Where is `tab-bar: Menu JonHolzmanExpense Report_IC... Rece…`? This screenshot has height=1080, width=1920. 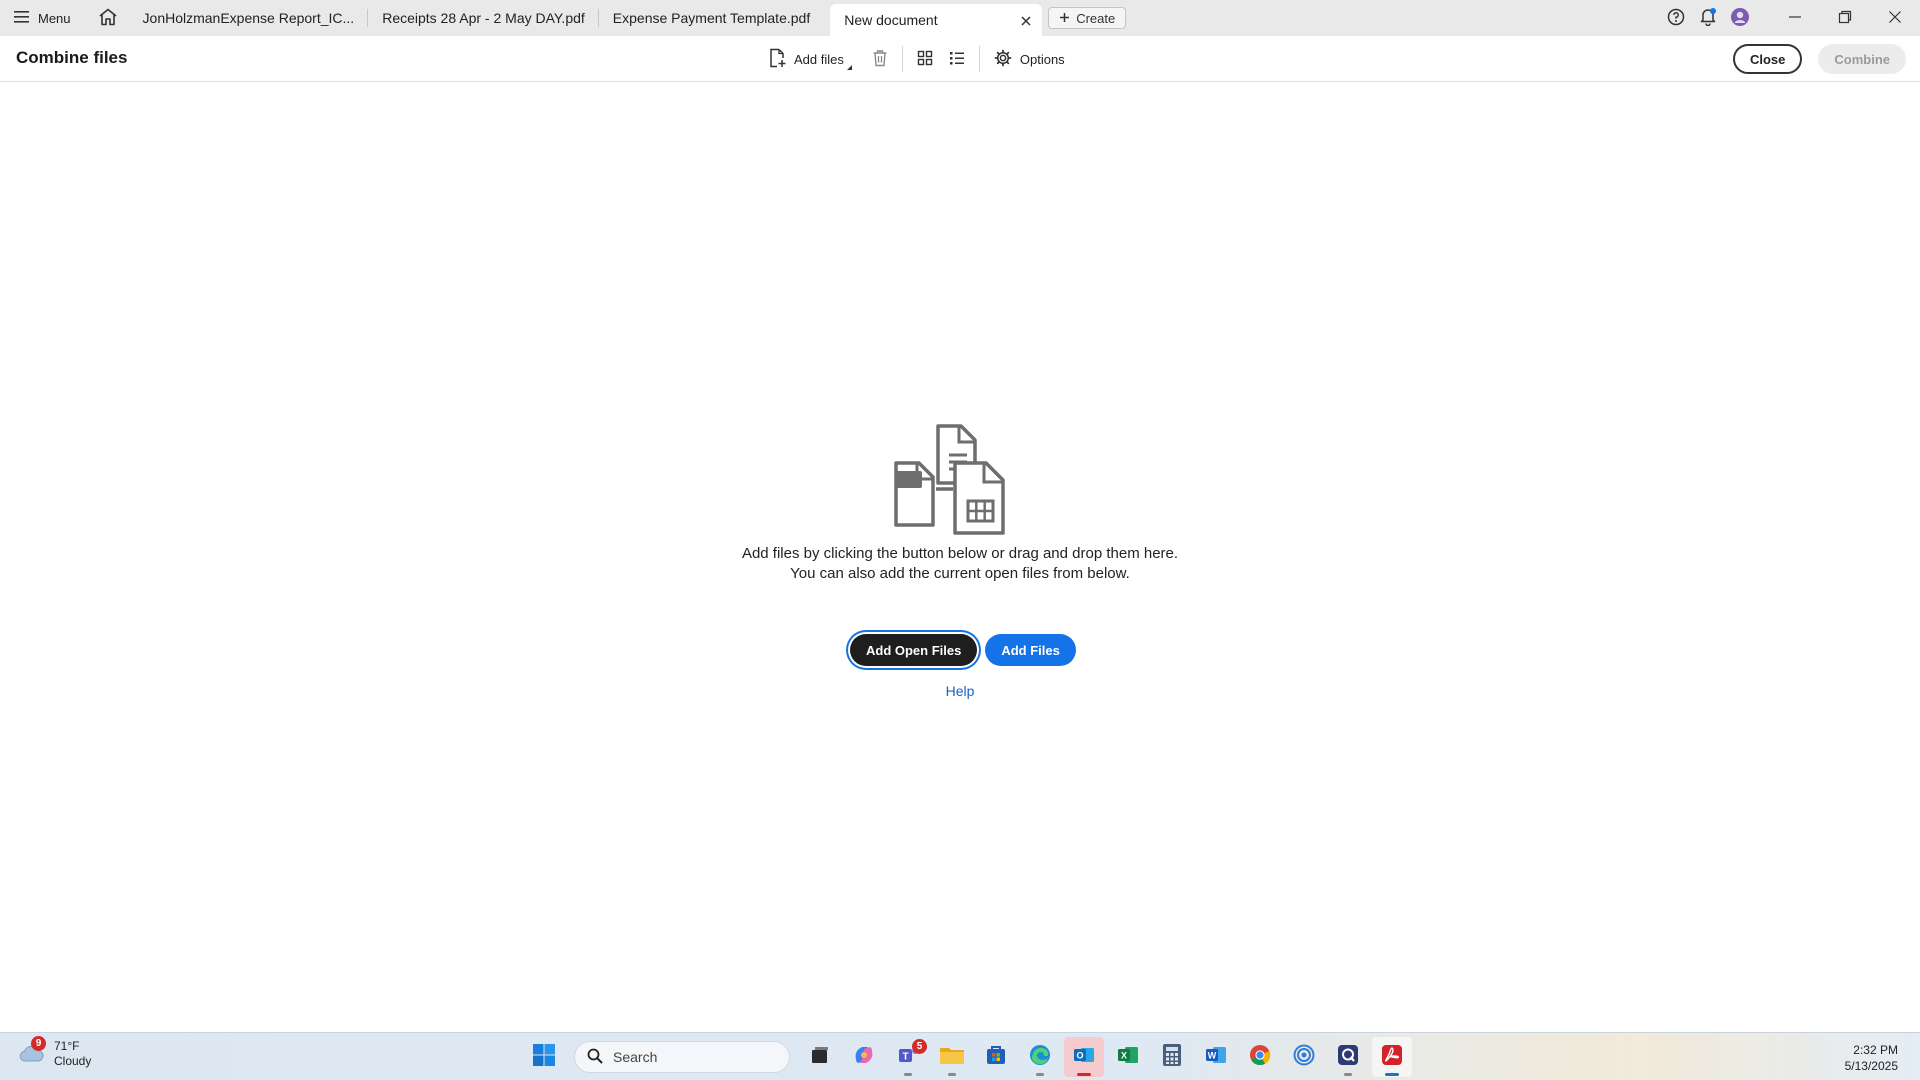
tab-bar: Menu JonHolzmanExpense Report_IC... Rece… is located at coordinates (960, 18).